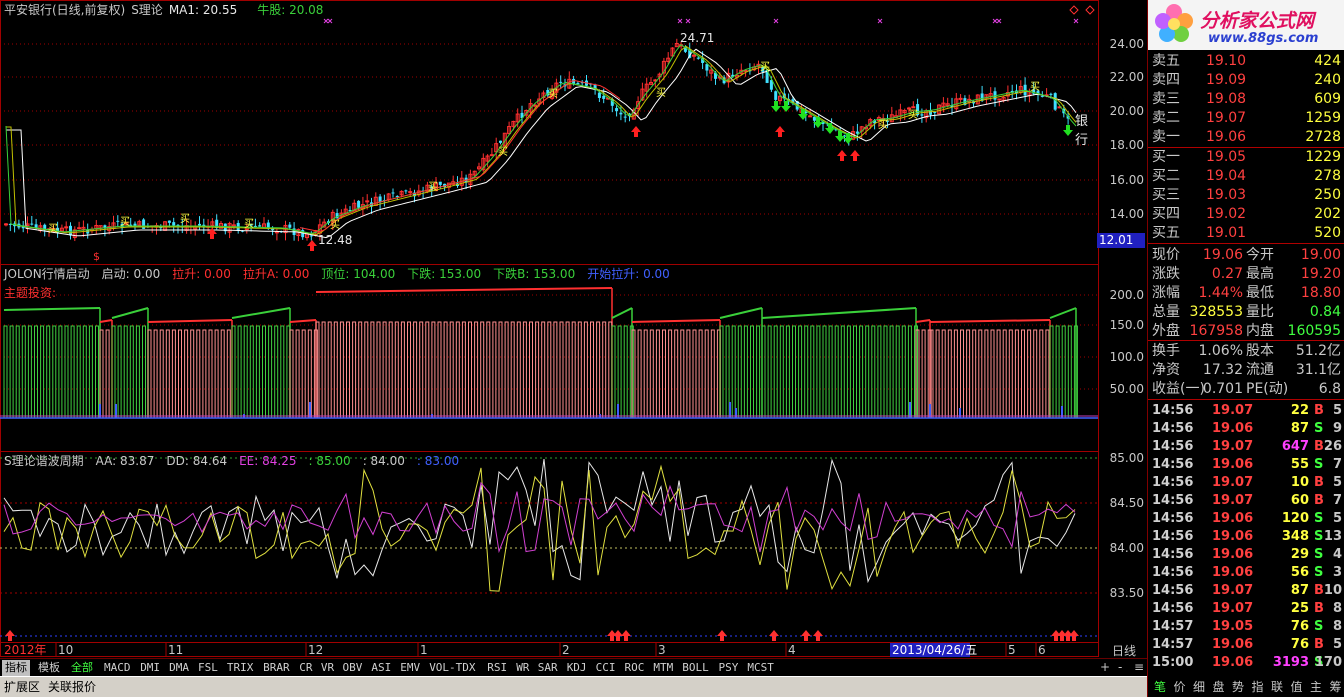 The image size is (1344, 697). Describe the element at coordinates (539, 521) in the screenshot. I see `harmonic-aa-line` at that location.